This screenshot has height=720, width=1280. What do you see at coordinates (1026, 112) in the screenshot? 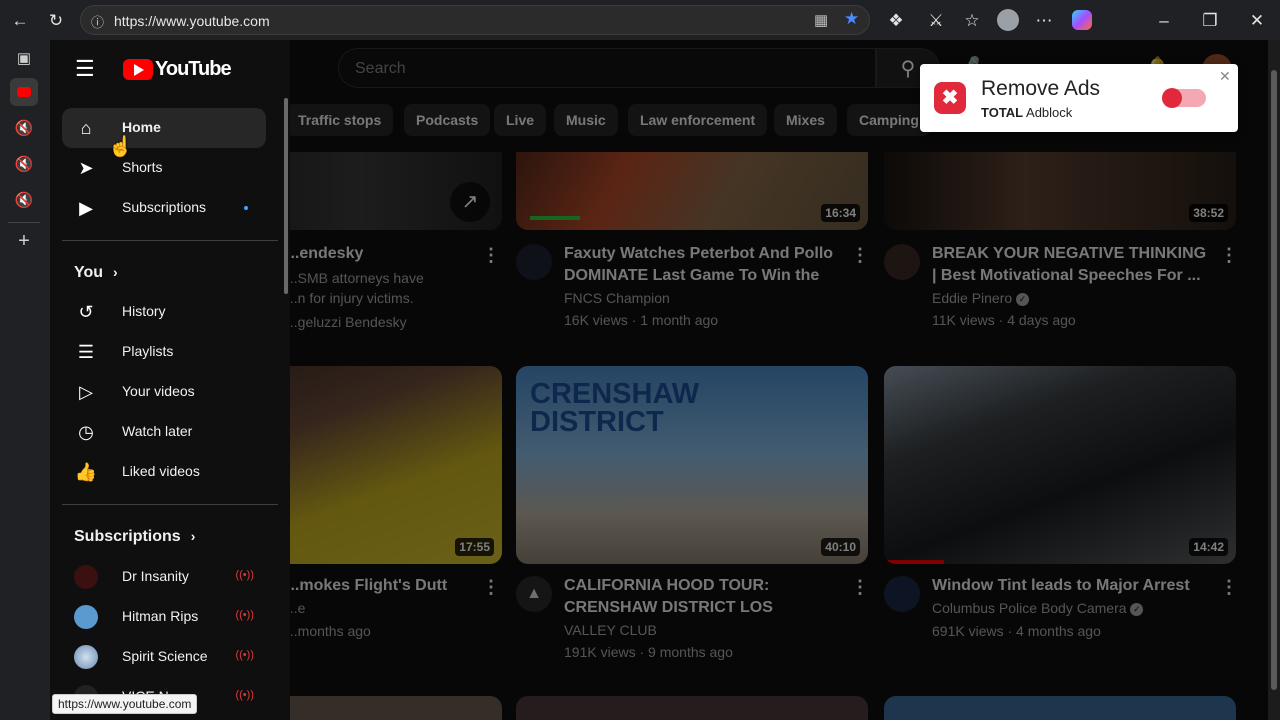
I see `adblock-brand: TOTAL Adblock` at bounding box center [1026, 112].